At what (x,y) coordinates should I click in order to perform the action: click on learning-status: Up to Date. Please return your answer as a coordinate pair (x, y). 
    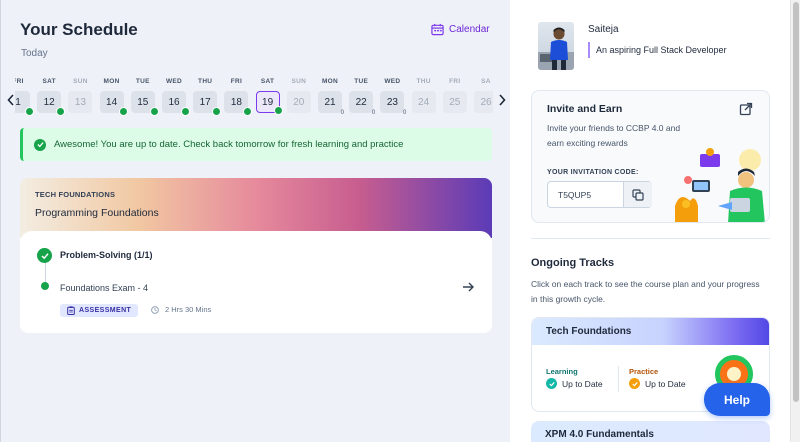
    Looking at the image, I should click on (574, 383).